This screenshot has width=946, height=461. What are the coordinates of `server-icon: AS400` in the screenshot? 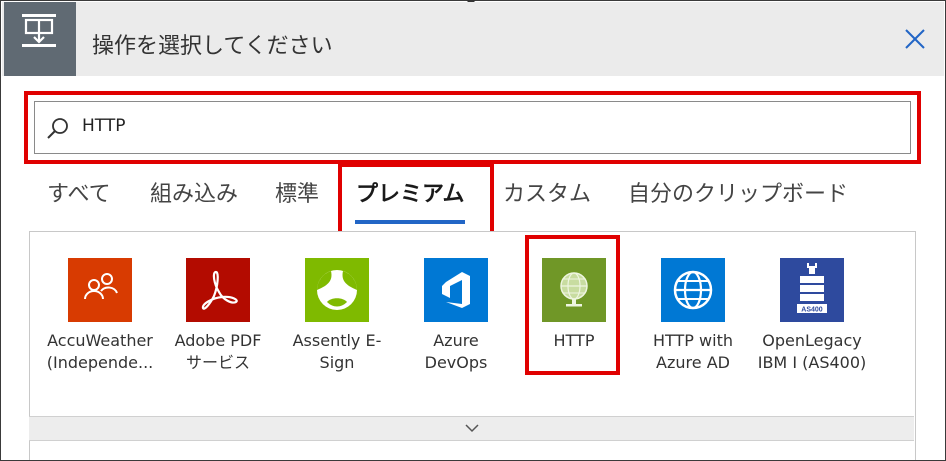 It's located at (812, 290).